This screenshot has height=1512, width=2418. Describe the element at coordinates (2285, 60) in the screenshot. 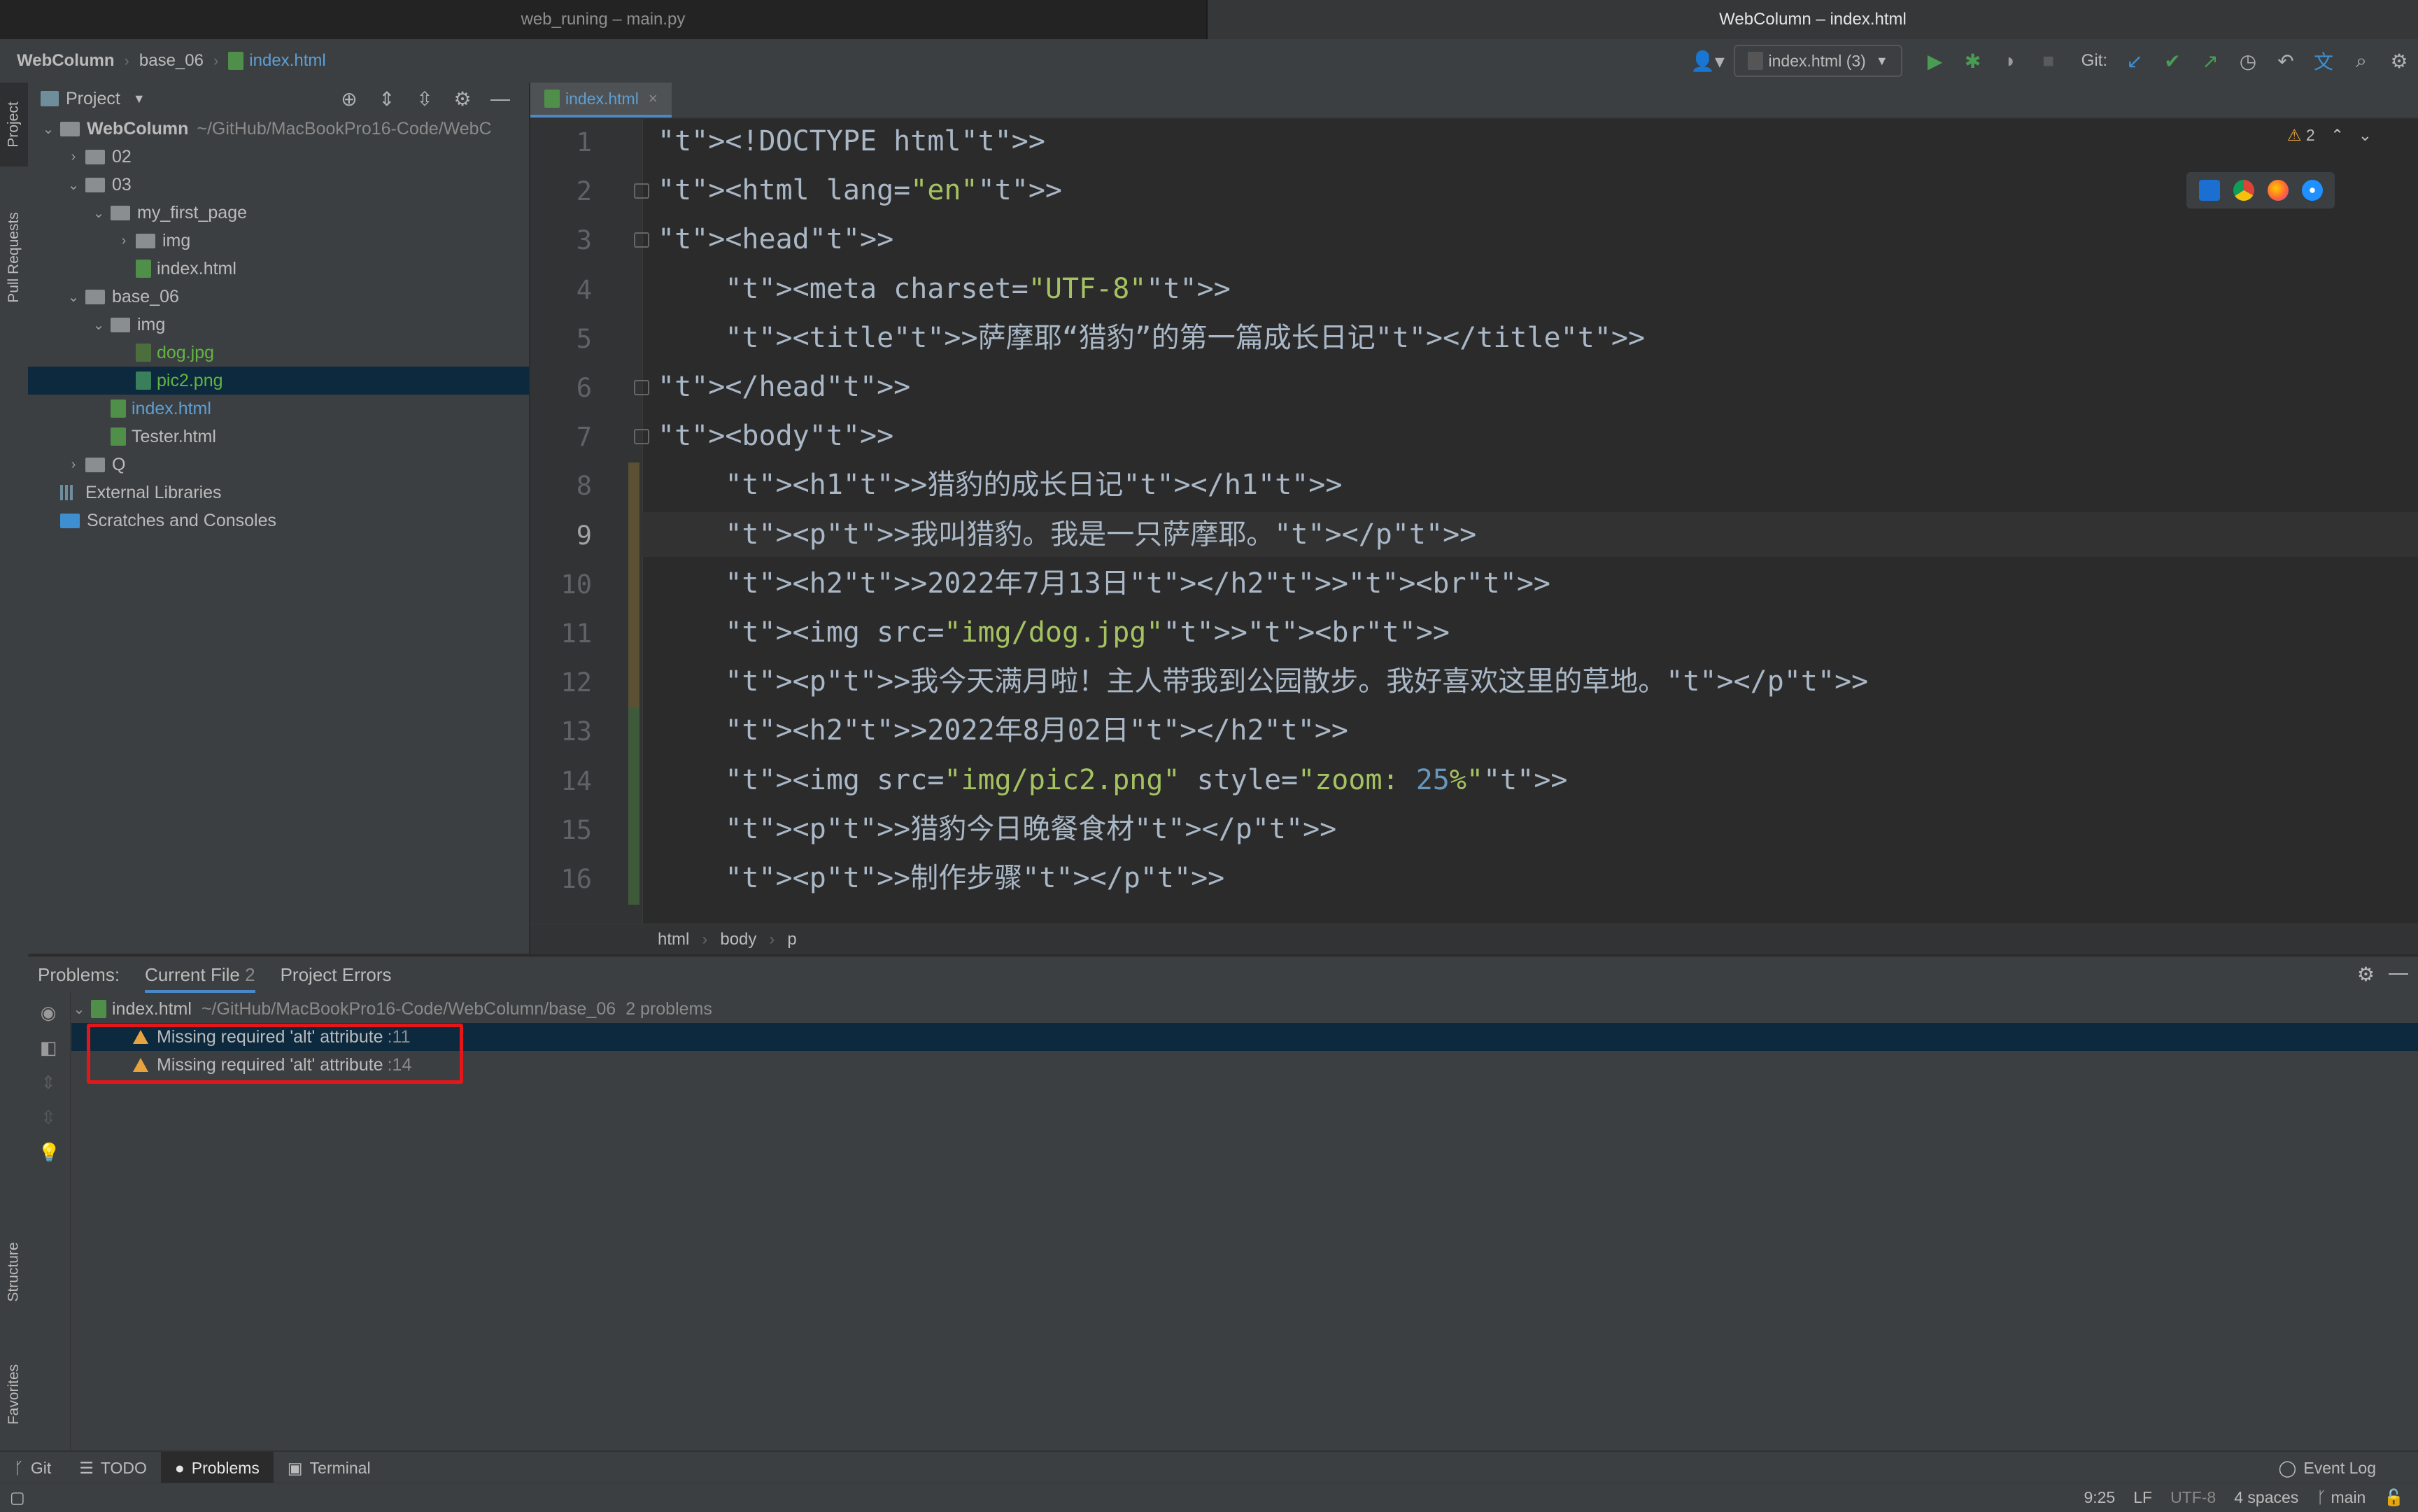

I see `rollback-icon: ↶` at that location.